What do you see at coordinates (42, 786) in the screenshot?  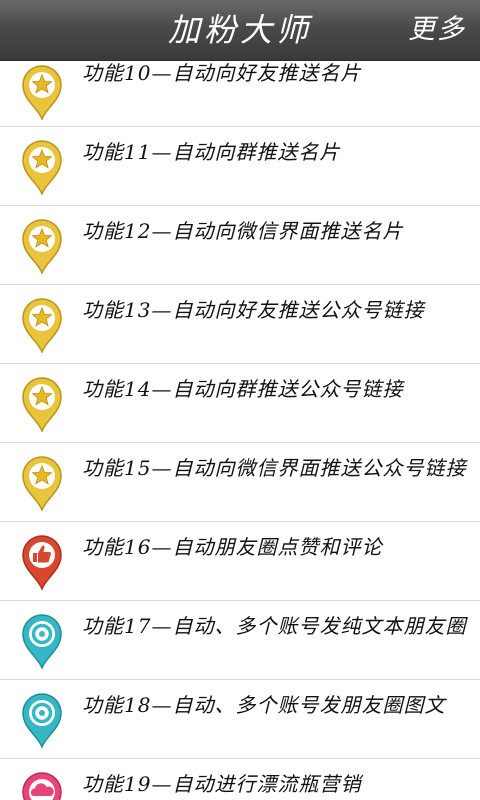 I see `cloud-pin-icon` at bounding box center [42, 786].